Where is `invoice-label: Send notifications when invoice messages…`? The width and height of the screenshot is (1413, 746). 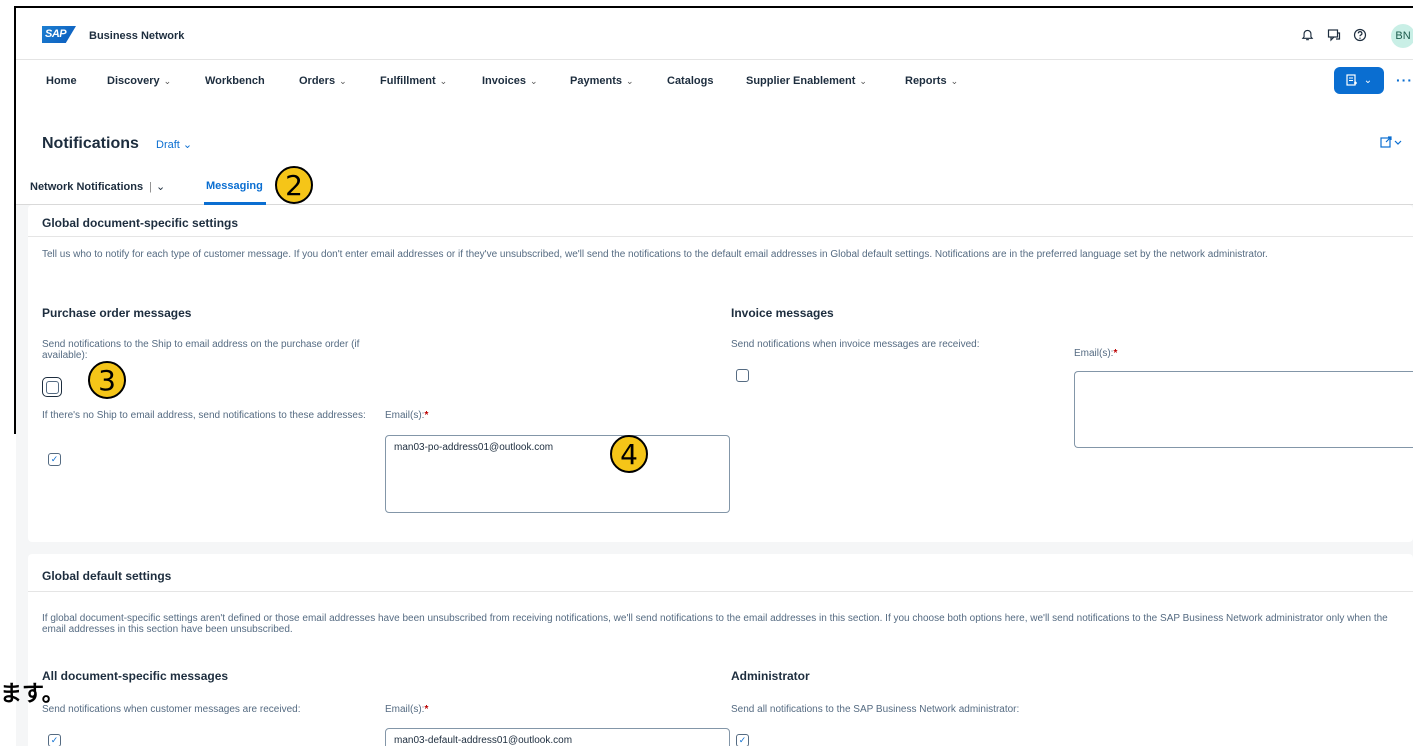
invoice-label: Send notifications when invoice messages… is located at coordinates (855, 344).